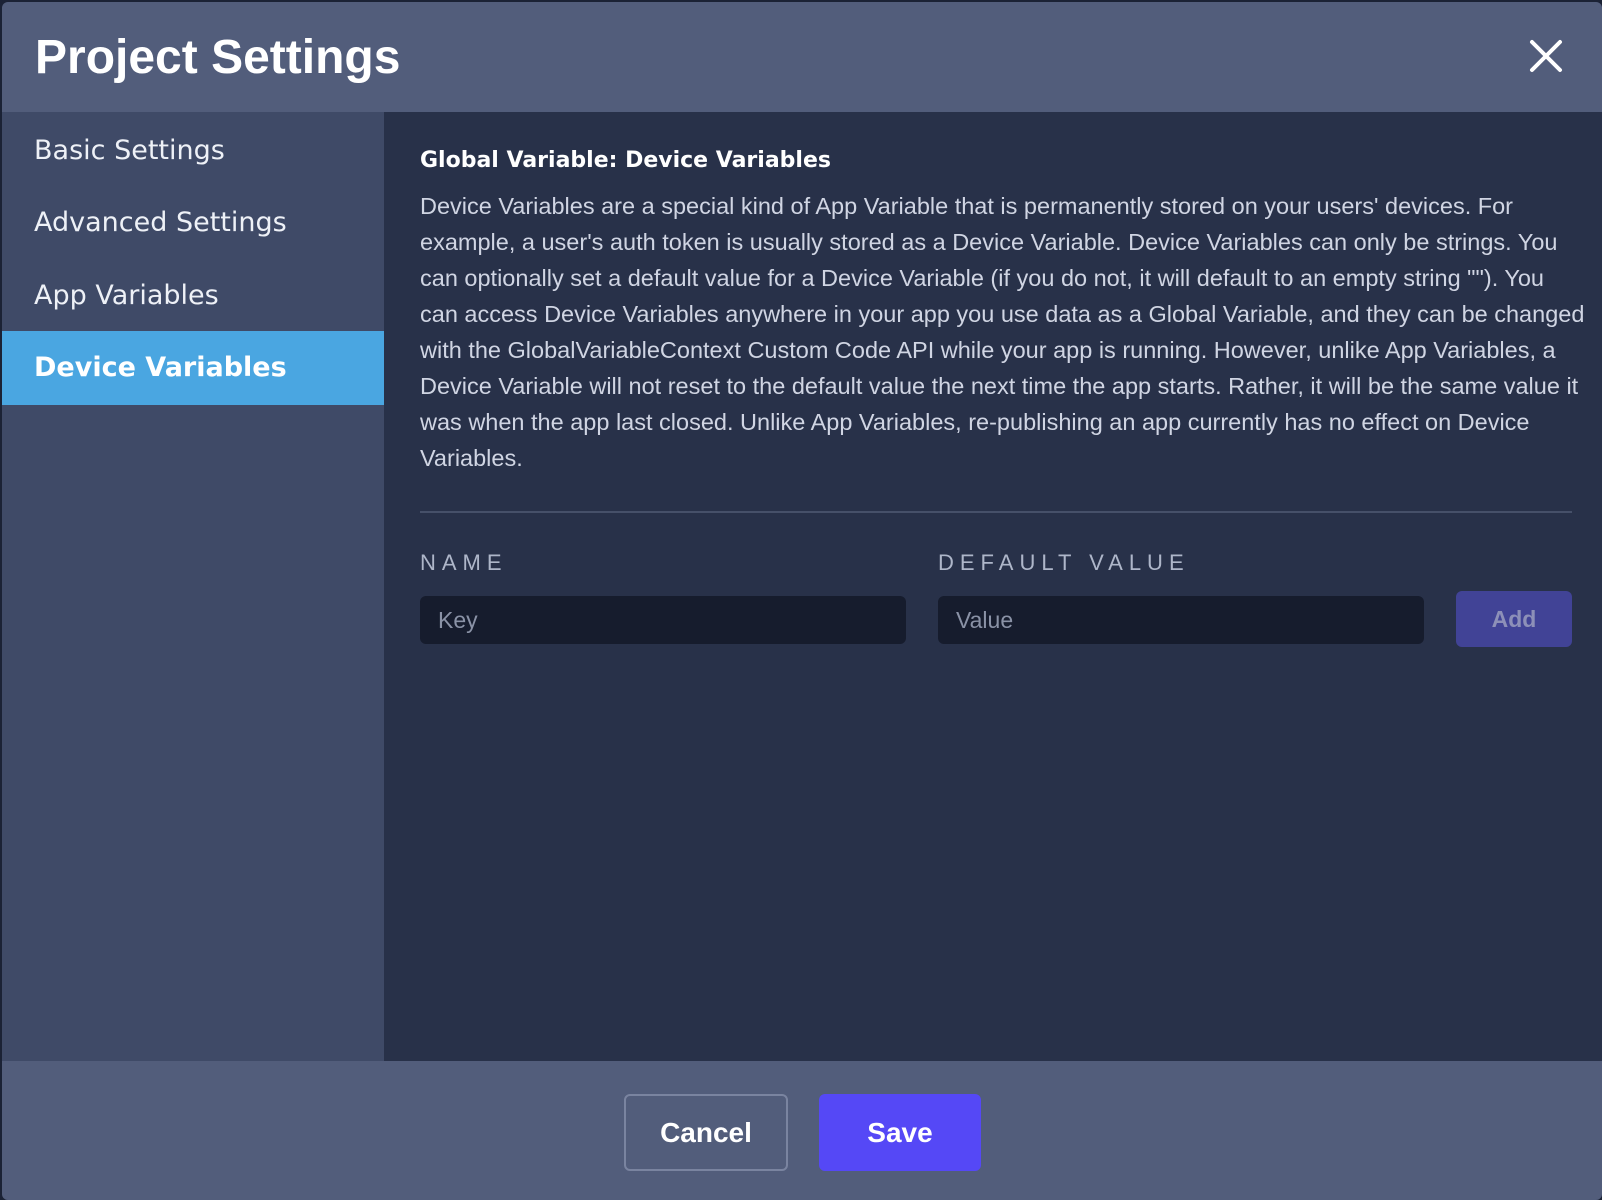  I want to click on default-value-column-label: DEFAULT VALUE, so click(1064, 562).